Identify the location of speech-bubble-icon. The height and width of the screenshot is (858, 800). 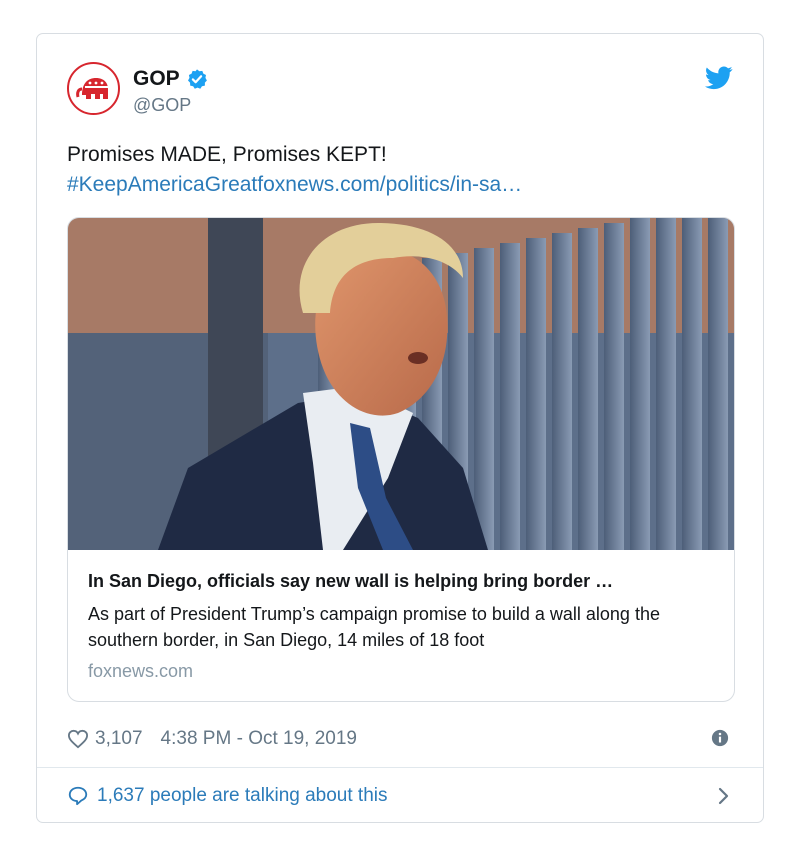
(78, 796).